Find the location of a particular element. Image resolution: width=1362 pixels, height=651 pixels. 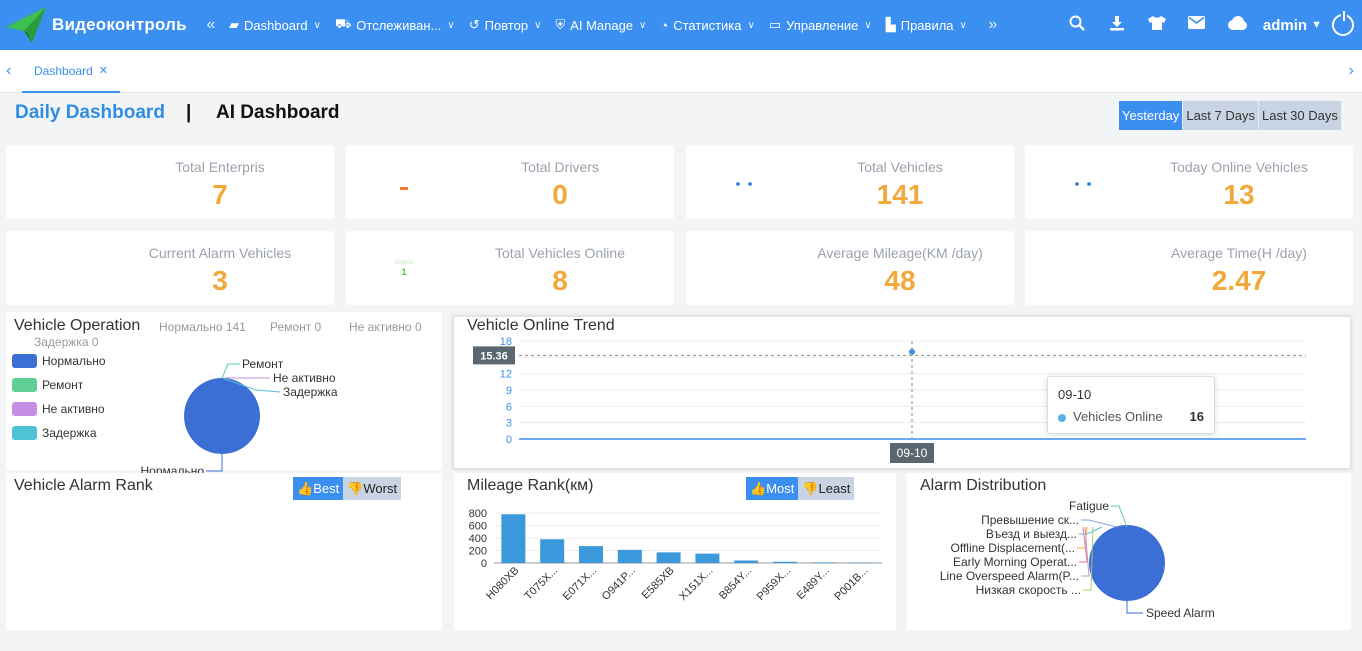

x-tick-label: E585XB is located at coordinates (658, 583).